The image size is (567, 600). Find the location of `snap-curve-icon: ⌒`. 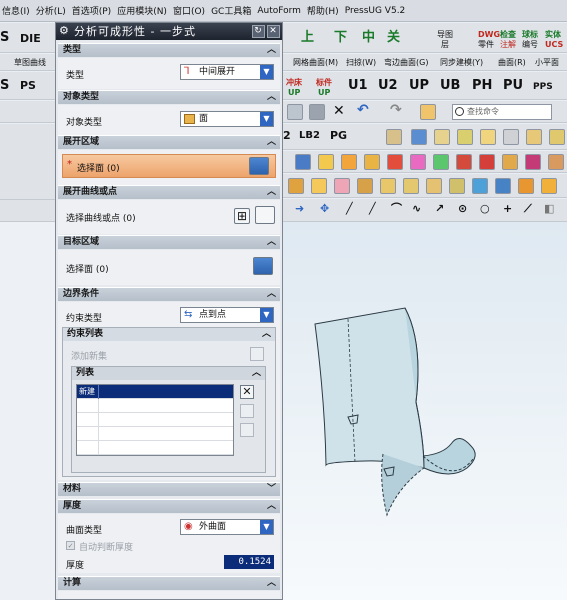

snap-curve-icon: ⌒ is located at coordinates (396, 209).